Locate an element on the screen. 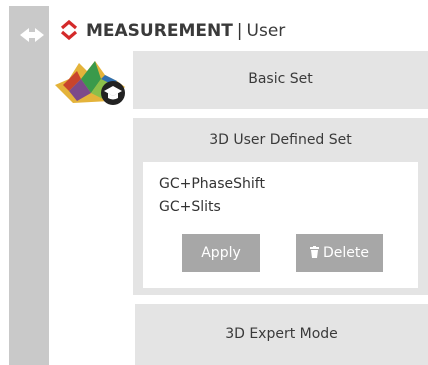 This screenshot has height=365, width=428. list-item: GC+Slits is located at coordinates (190, 207).